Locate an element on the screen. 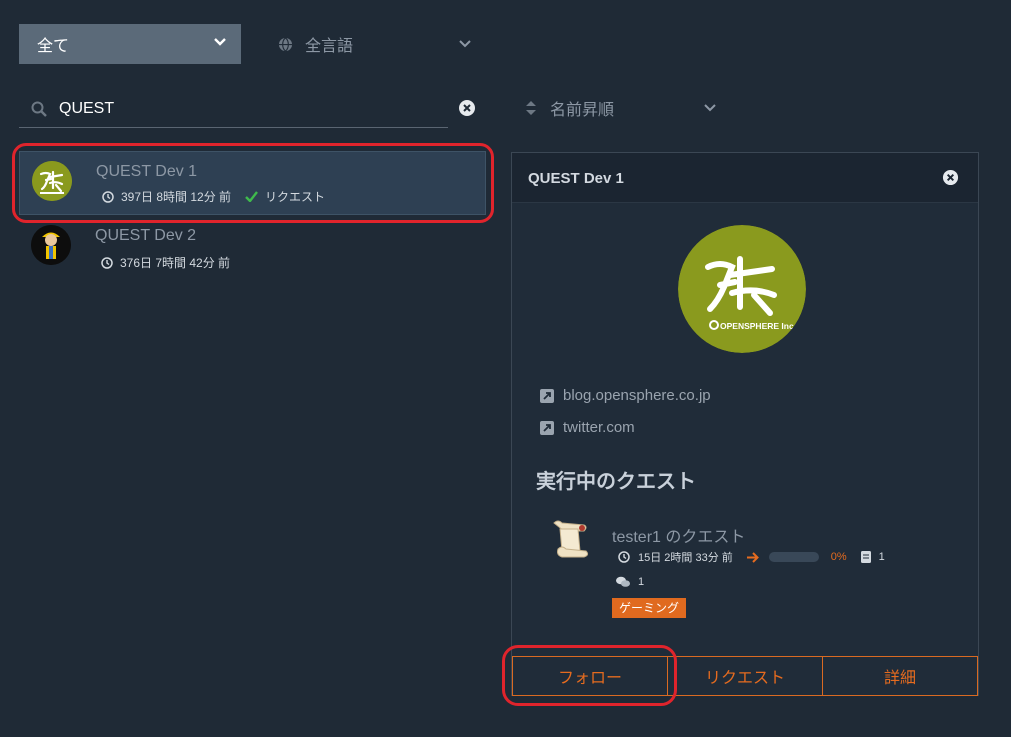 The image size is (1011, 737). link-text: blog.opensphere.co.jp is located at coordinates (637, 395).